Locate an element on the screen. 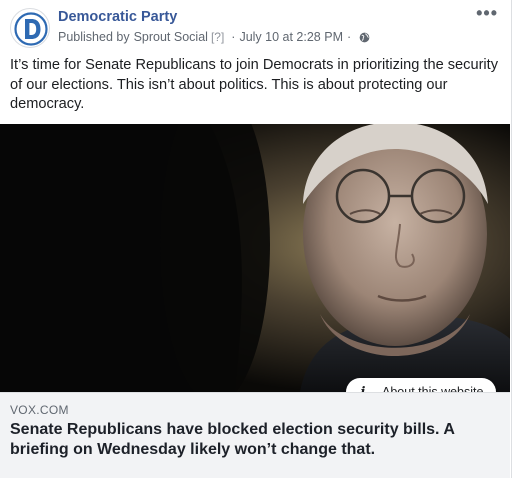 The image size is (512, 478). more-options-icon: ••• is located at coordinates (487, 13).